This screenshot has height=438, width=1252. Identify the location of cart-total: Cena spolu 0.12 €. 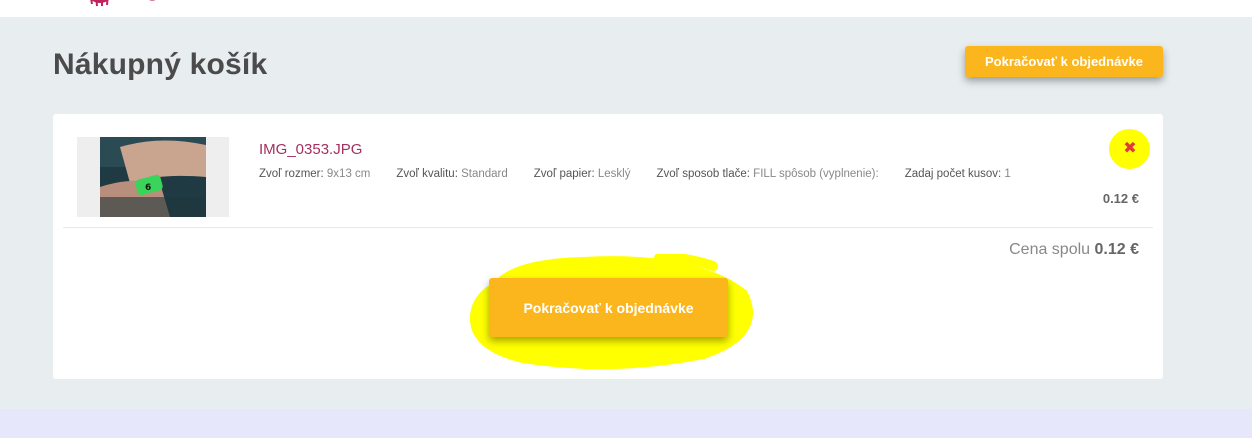
(1074, 250).